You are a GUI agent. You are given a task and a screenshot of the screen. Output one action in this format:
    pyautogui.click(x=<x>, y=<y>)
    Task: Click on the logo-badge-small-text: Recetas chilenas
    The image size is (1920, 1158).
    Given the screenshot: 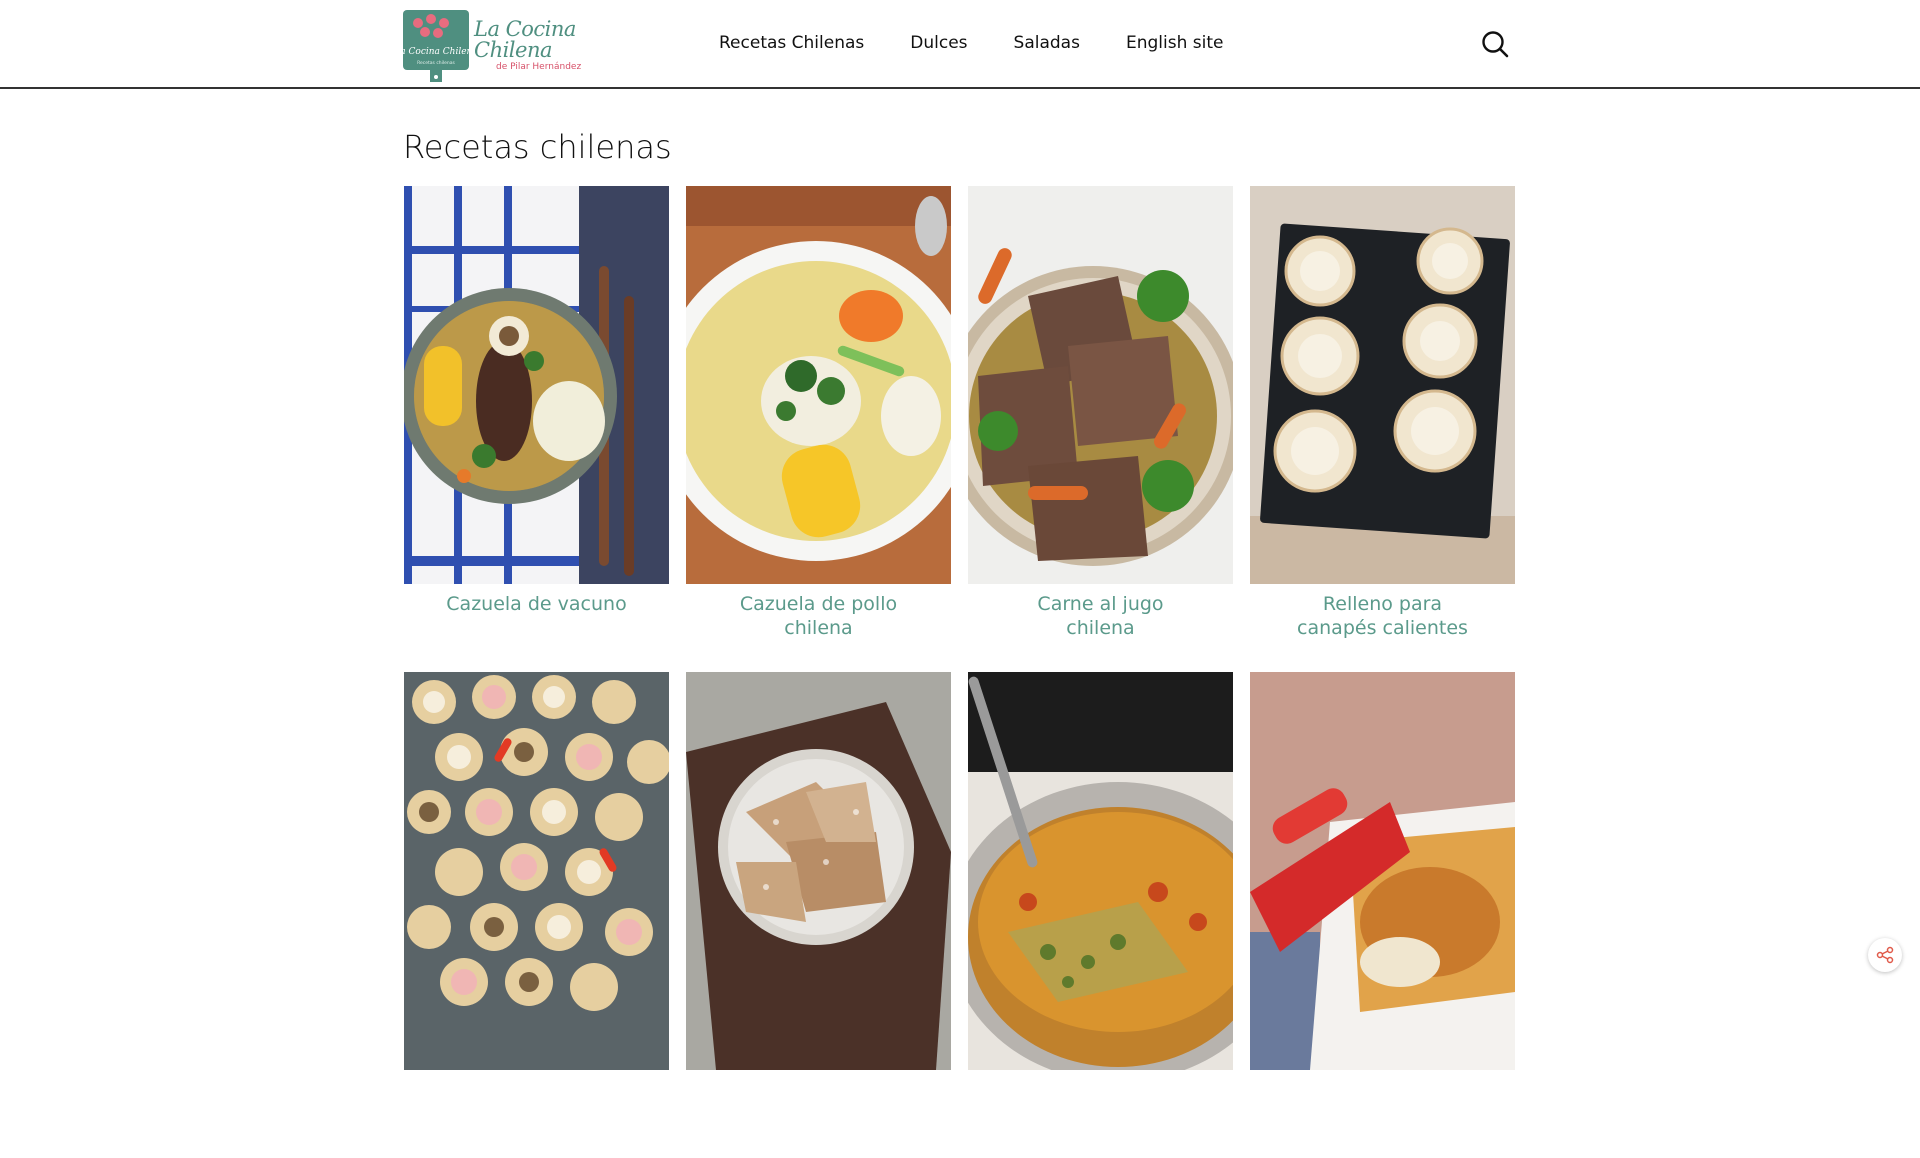 What is the action you would take?
    pyautogui.click(x=436, y=63)
    